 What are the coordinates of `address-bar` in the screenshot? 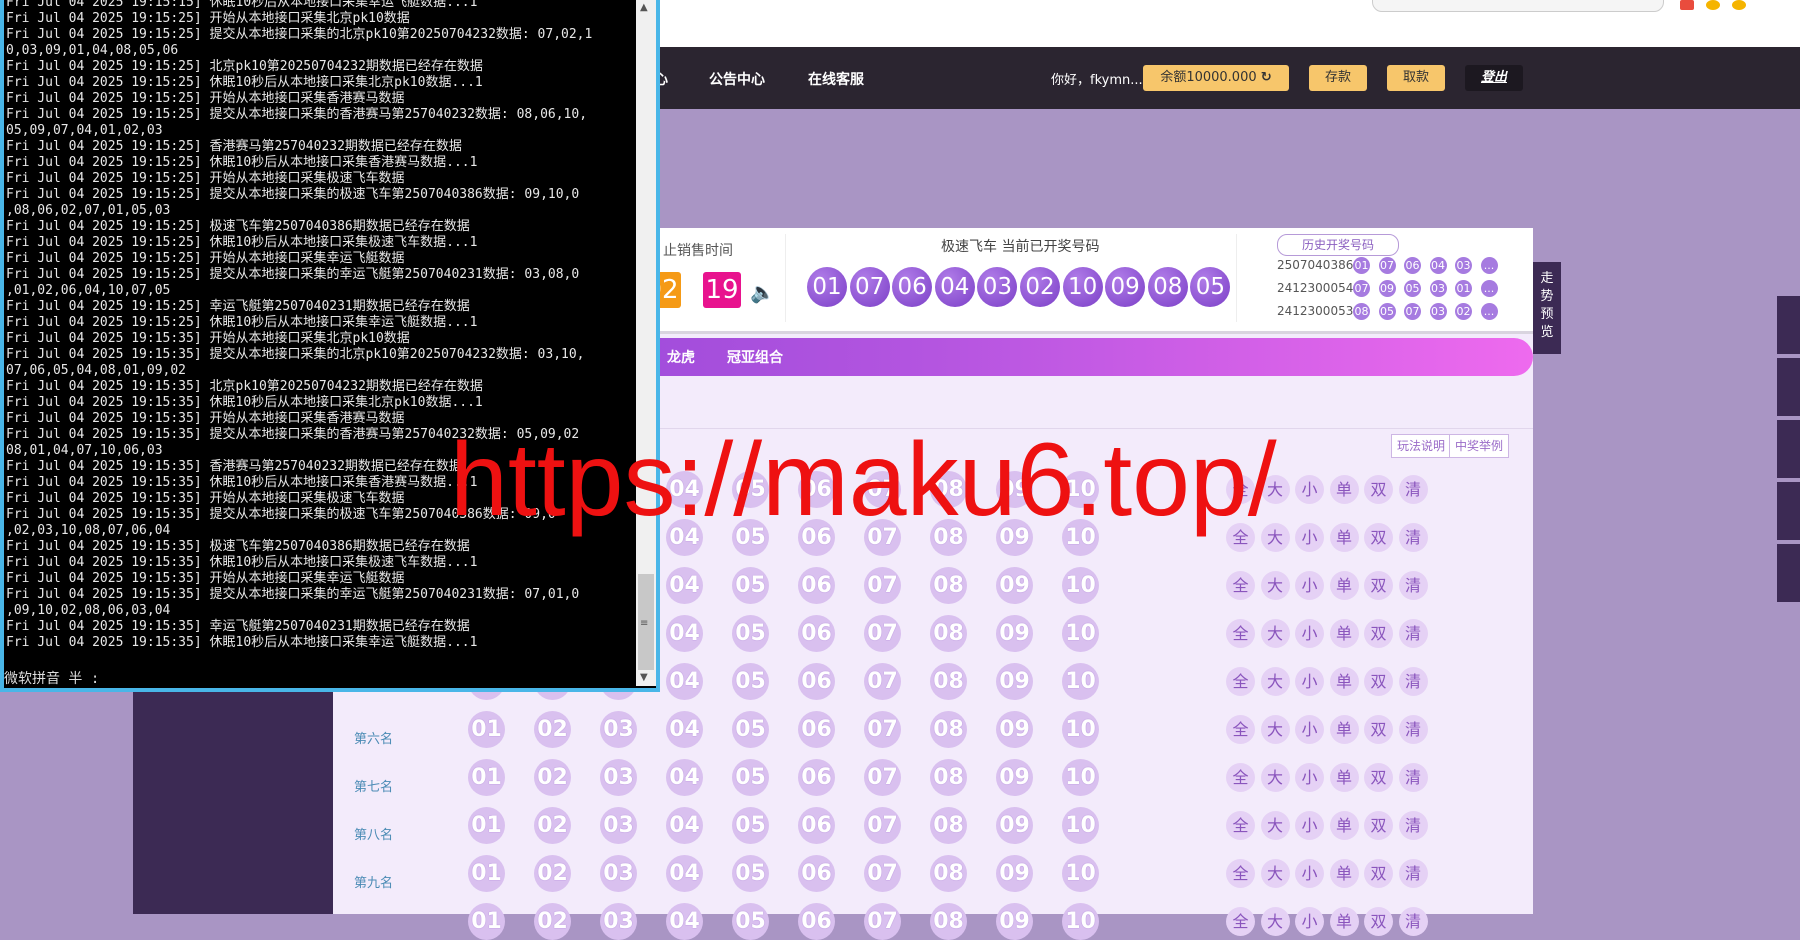 It's located at (1518, 6).